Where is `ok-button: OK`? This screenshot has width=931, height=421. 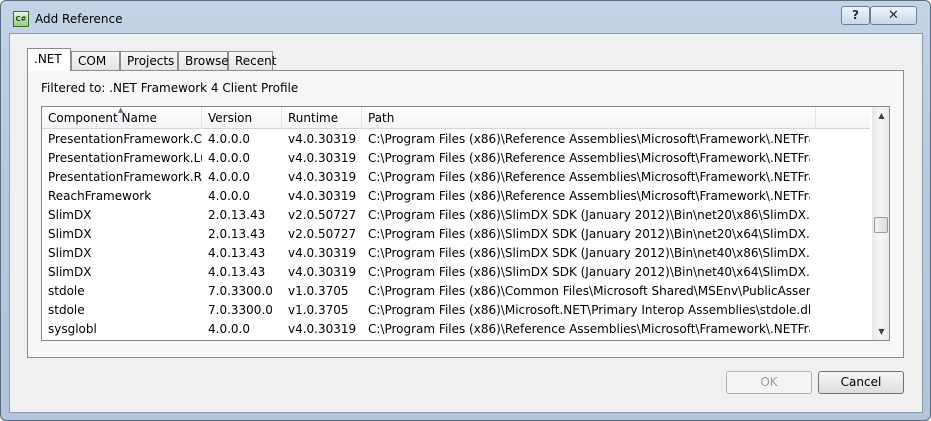 ok-button: OK is located at coordinates (769, 382).